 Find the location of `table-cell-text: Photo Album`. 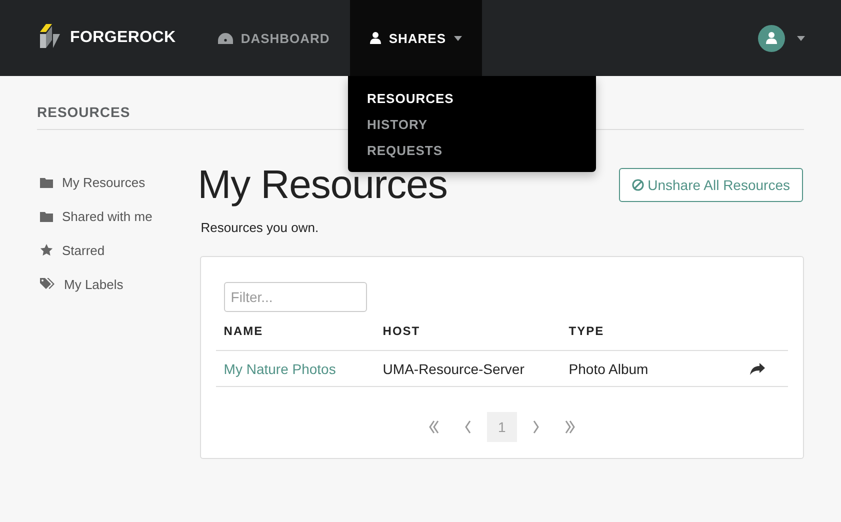

table-cell-text: Photo Album is located at coordinates (609, 368).